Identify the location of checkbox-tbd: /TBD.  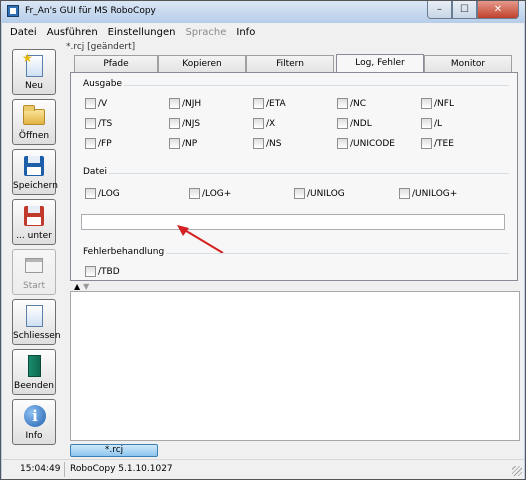
(102, 271).